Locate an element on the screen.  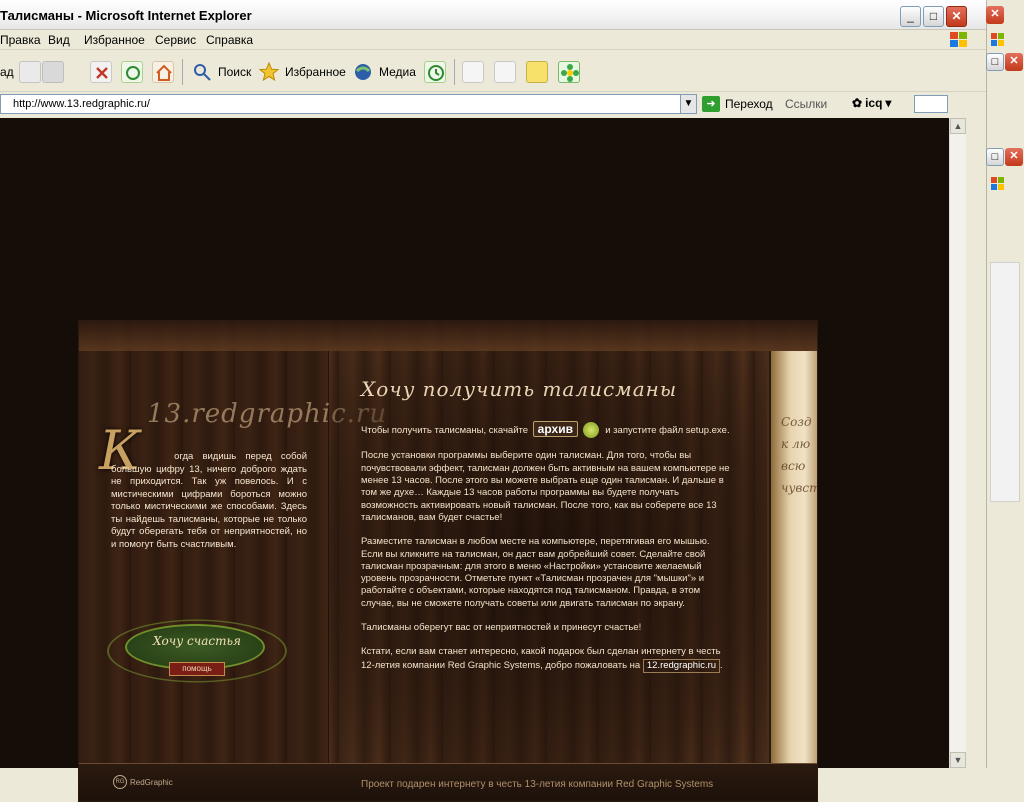
badge-label: Хочу счастья is located at coordinates (197, 641).